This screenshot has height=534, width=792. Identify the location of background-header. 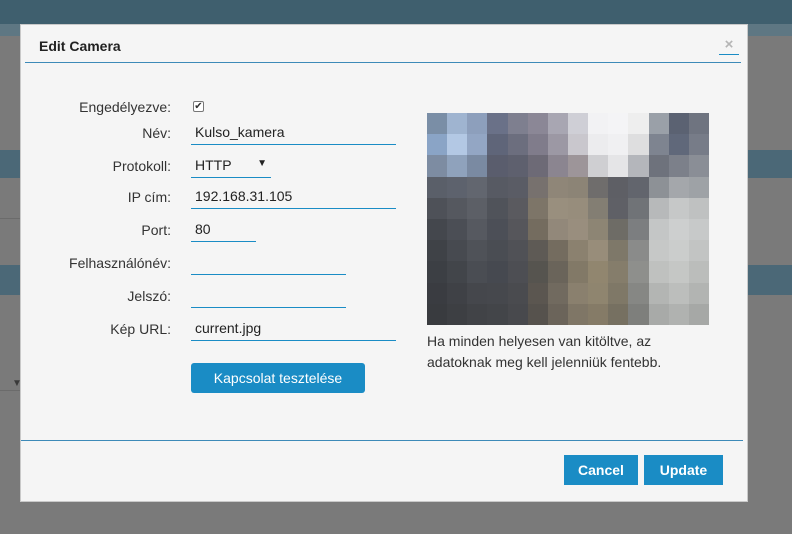
(396, 12).